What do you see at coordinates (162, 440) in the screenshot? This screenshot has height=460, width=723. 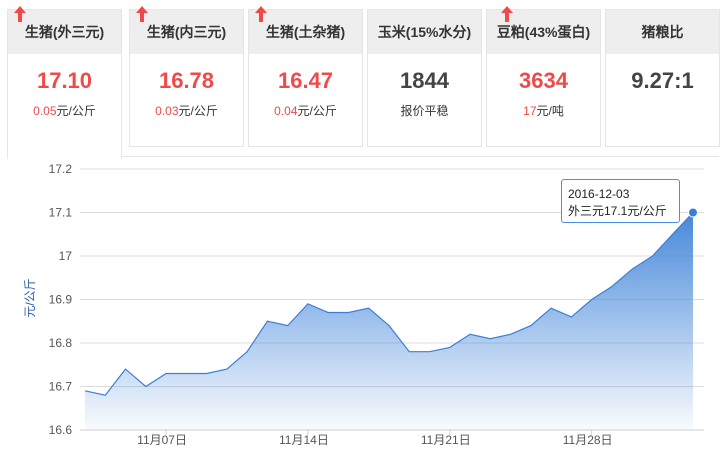 I see `x-tick-label: 11月07日` at bounding box center [162, 440].